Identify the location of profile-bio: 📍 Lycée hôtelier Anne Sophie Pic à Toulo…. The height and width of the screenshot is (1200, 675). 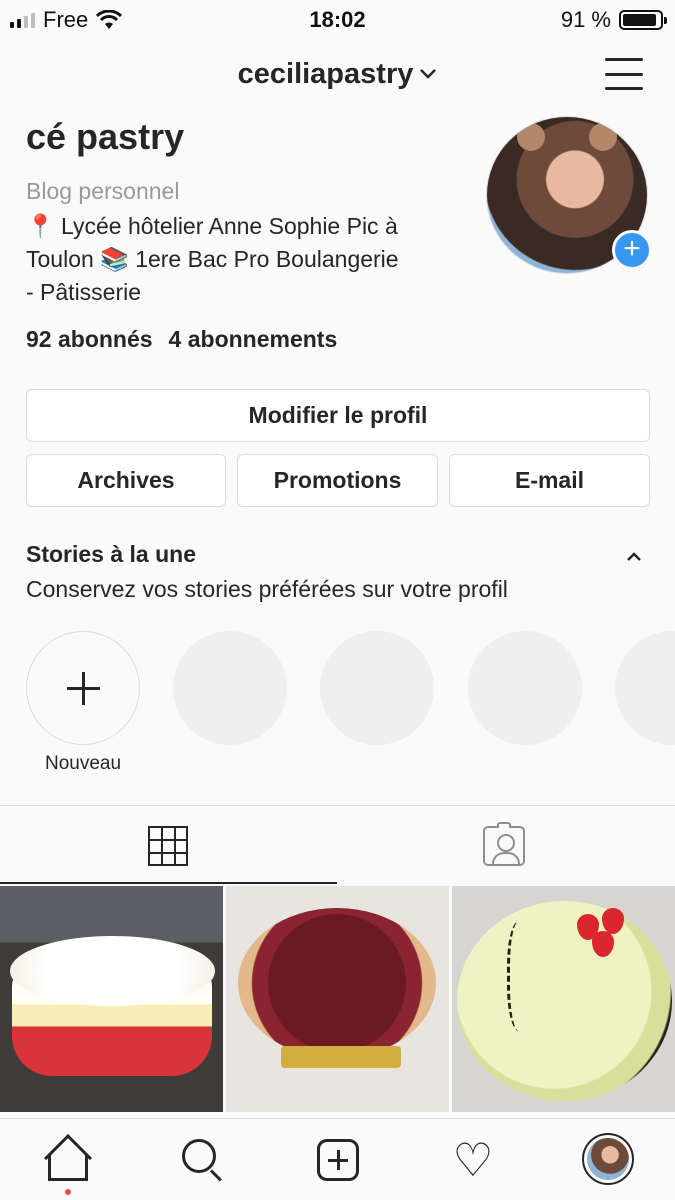
(246, 259).